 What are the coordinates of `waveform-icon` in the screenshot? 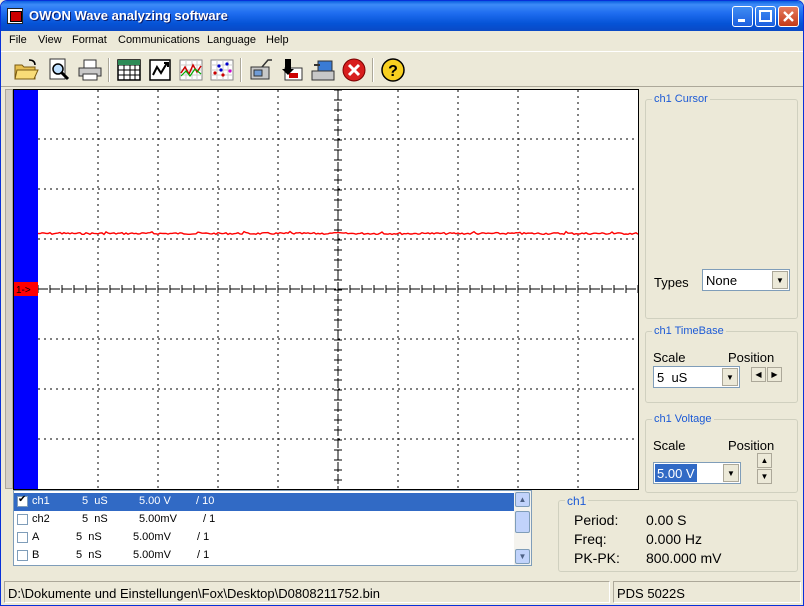 It's located at (191, 70).